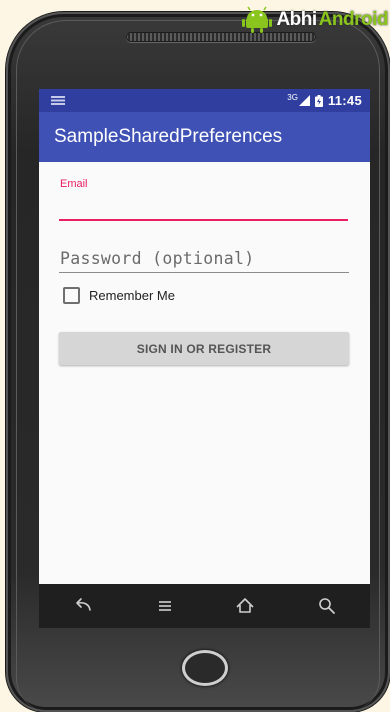  What do you see at coordinates (292, 97) in the screenshot?
I see `network-type: 3G` at bounding box center [292, 97].